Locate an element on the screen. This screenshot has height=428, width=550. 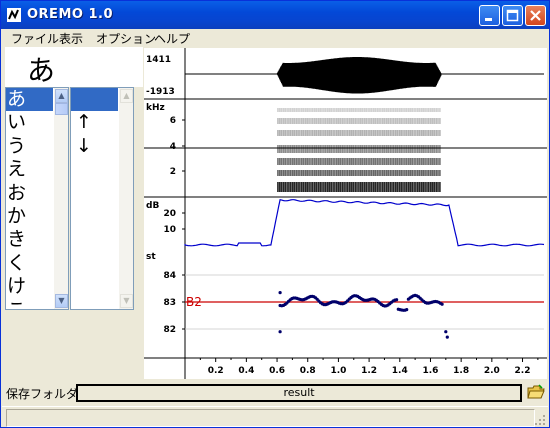
char-list-item: え is located at coordinates (30, 169).